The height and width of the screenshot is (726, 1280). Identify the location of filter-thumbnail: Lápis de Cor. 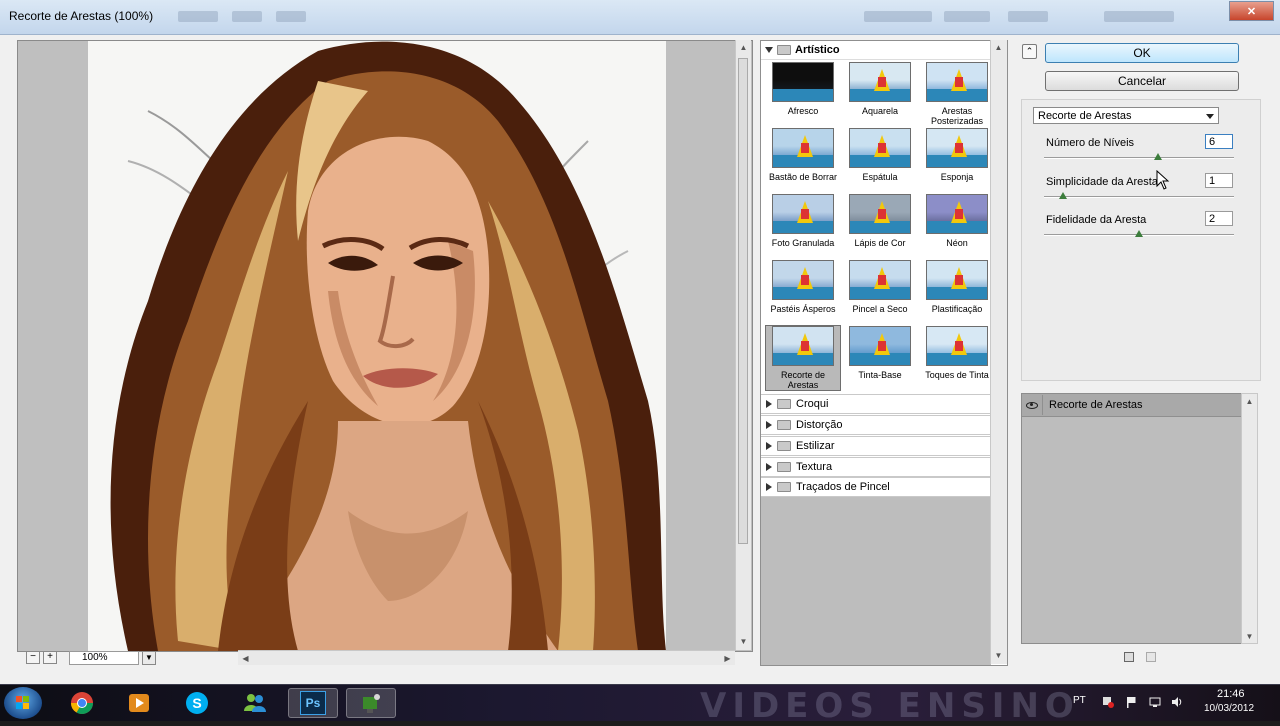
(880, 227).